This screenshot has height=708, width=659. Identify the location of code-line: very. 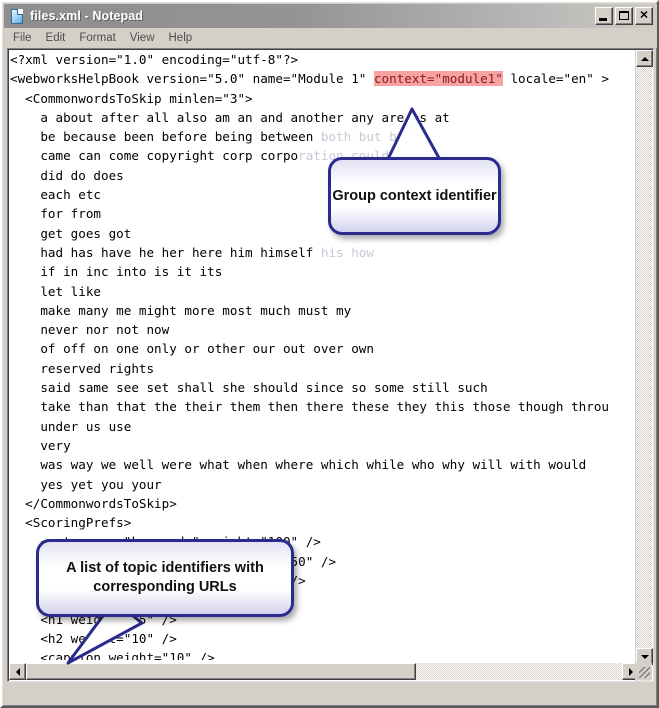
(40, 445).